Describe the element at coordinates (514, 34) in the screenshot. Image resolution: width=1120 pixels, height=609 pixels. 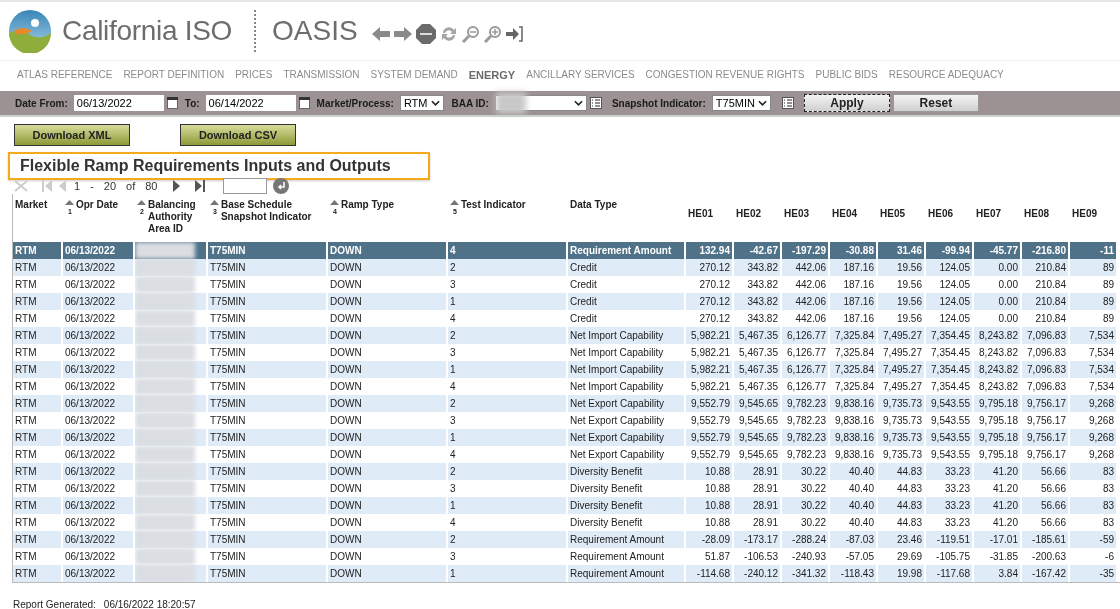
I see `logout-icon` at that location.